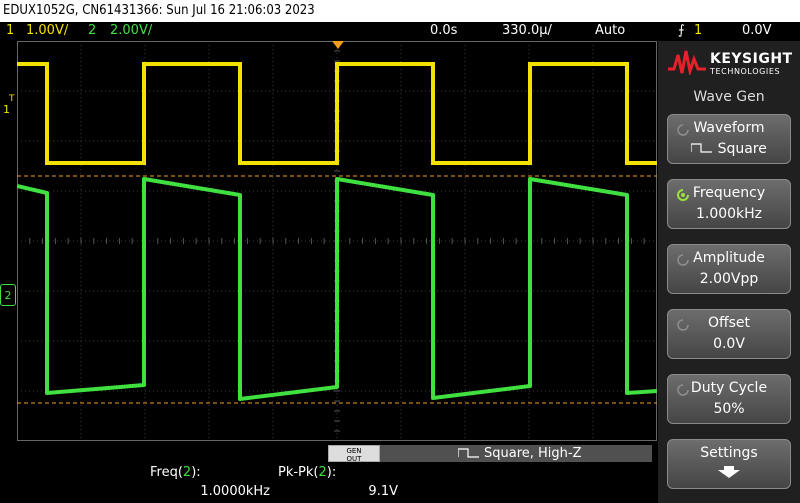 This screenshot has width=800, height=503. I want to click on brand-sub: TECHNOLOGIES, so click(745, 71).